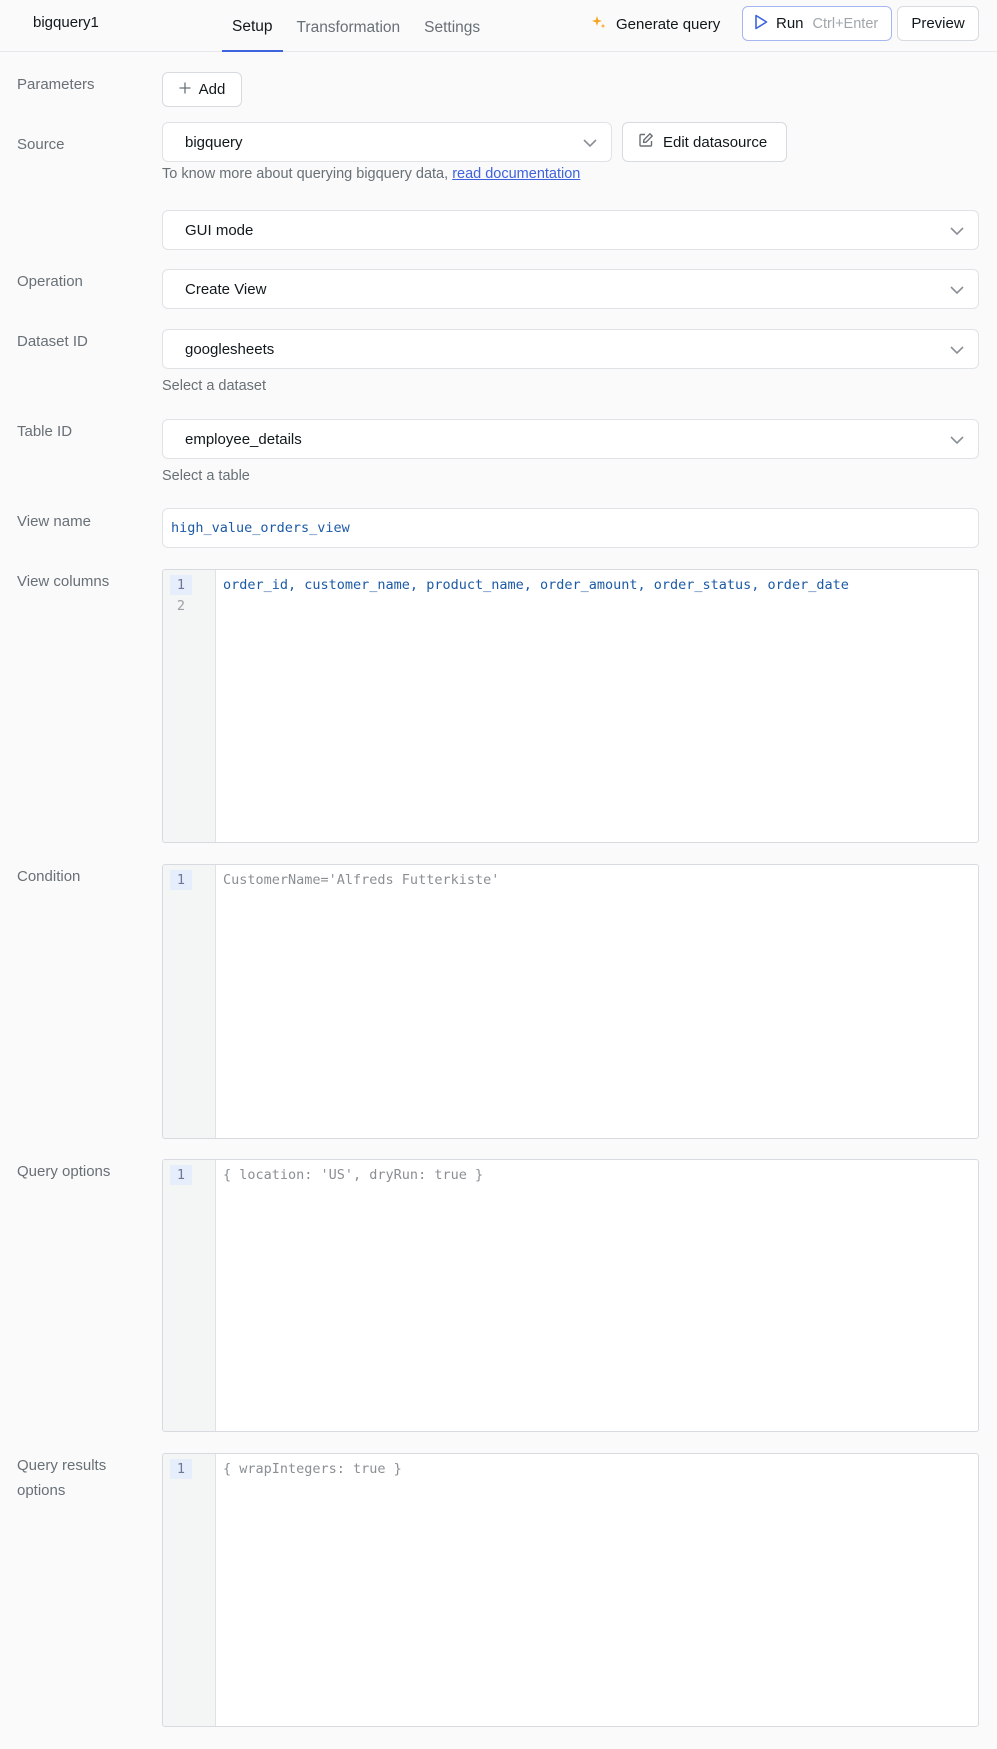  I want to click on edit-datasource-button: Edit datasource, so click(704, 142).